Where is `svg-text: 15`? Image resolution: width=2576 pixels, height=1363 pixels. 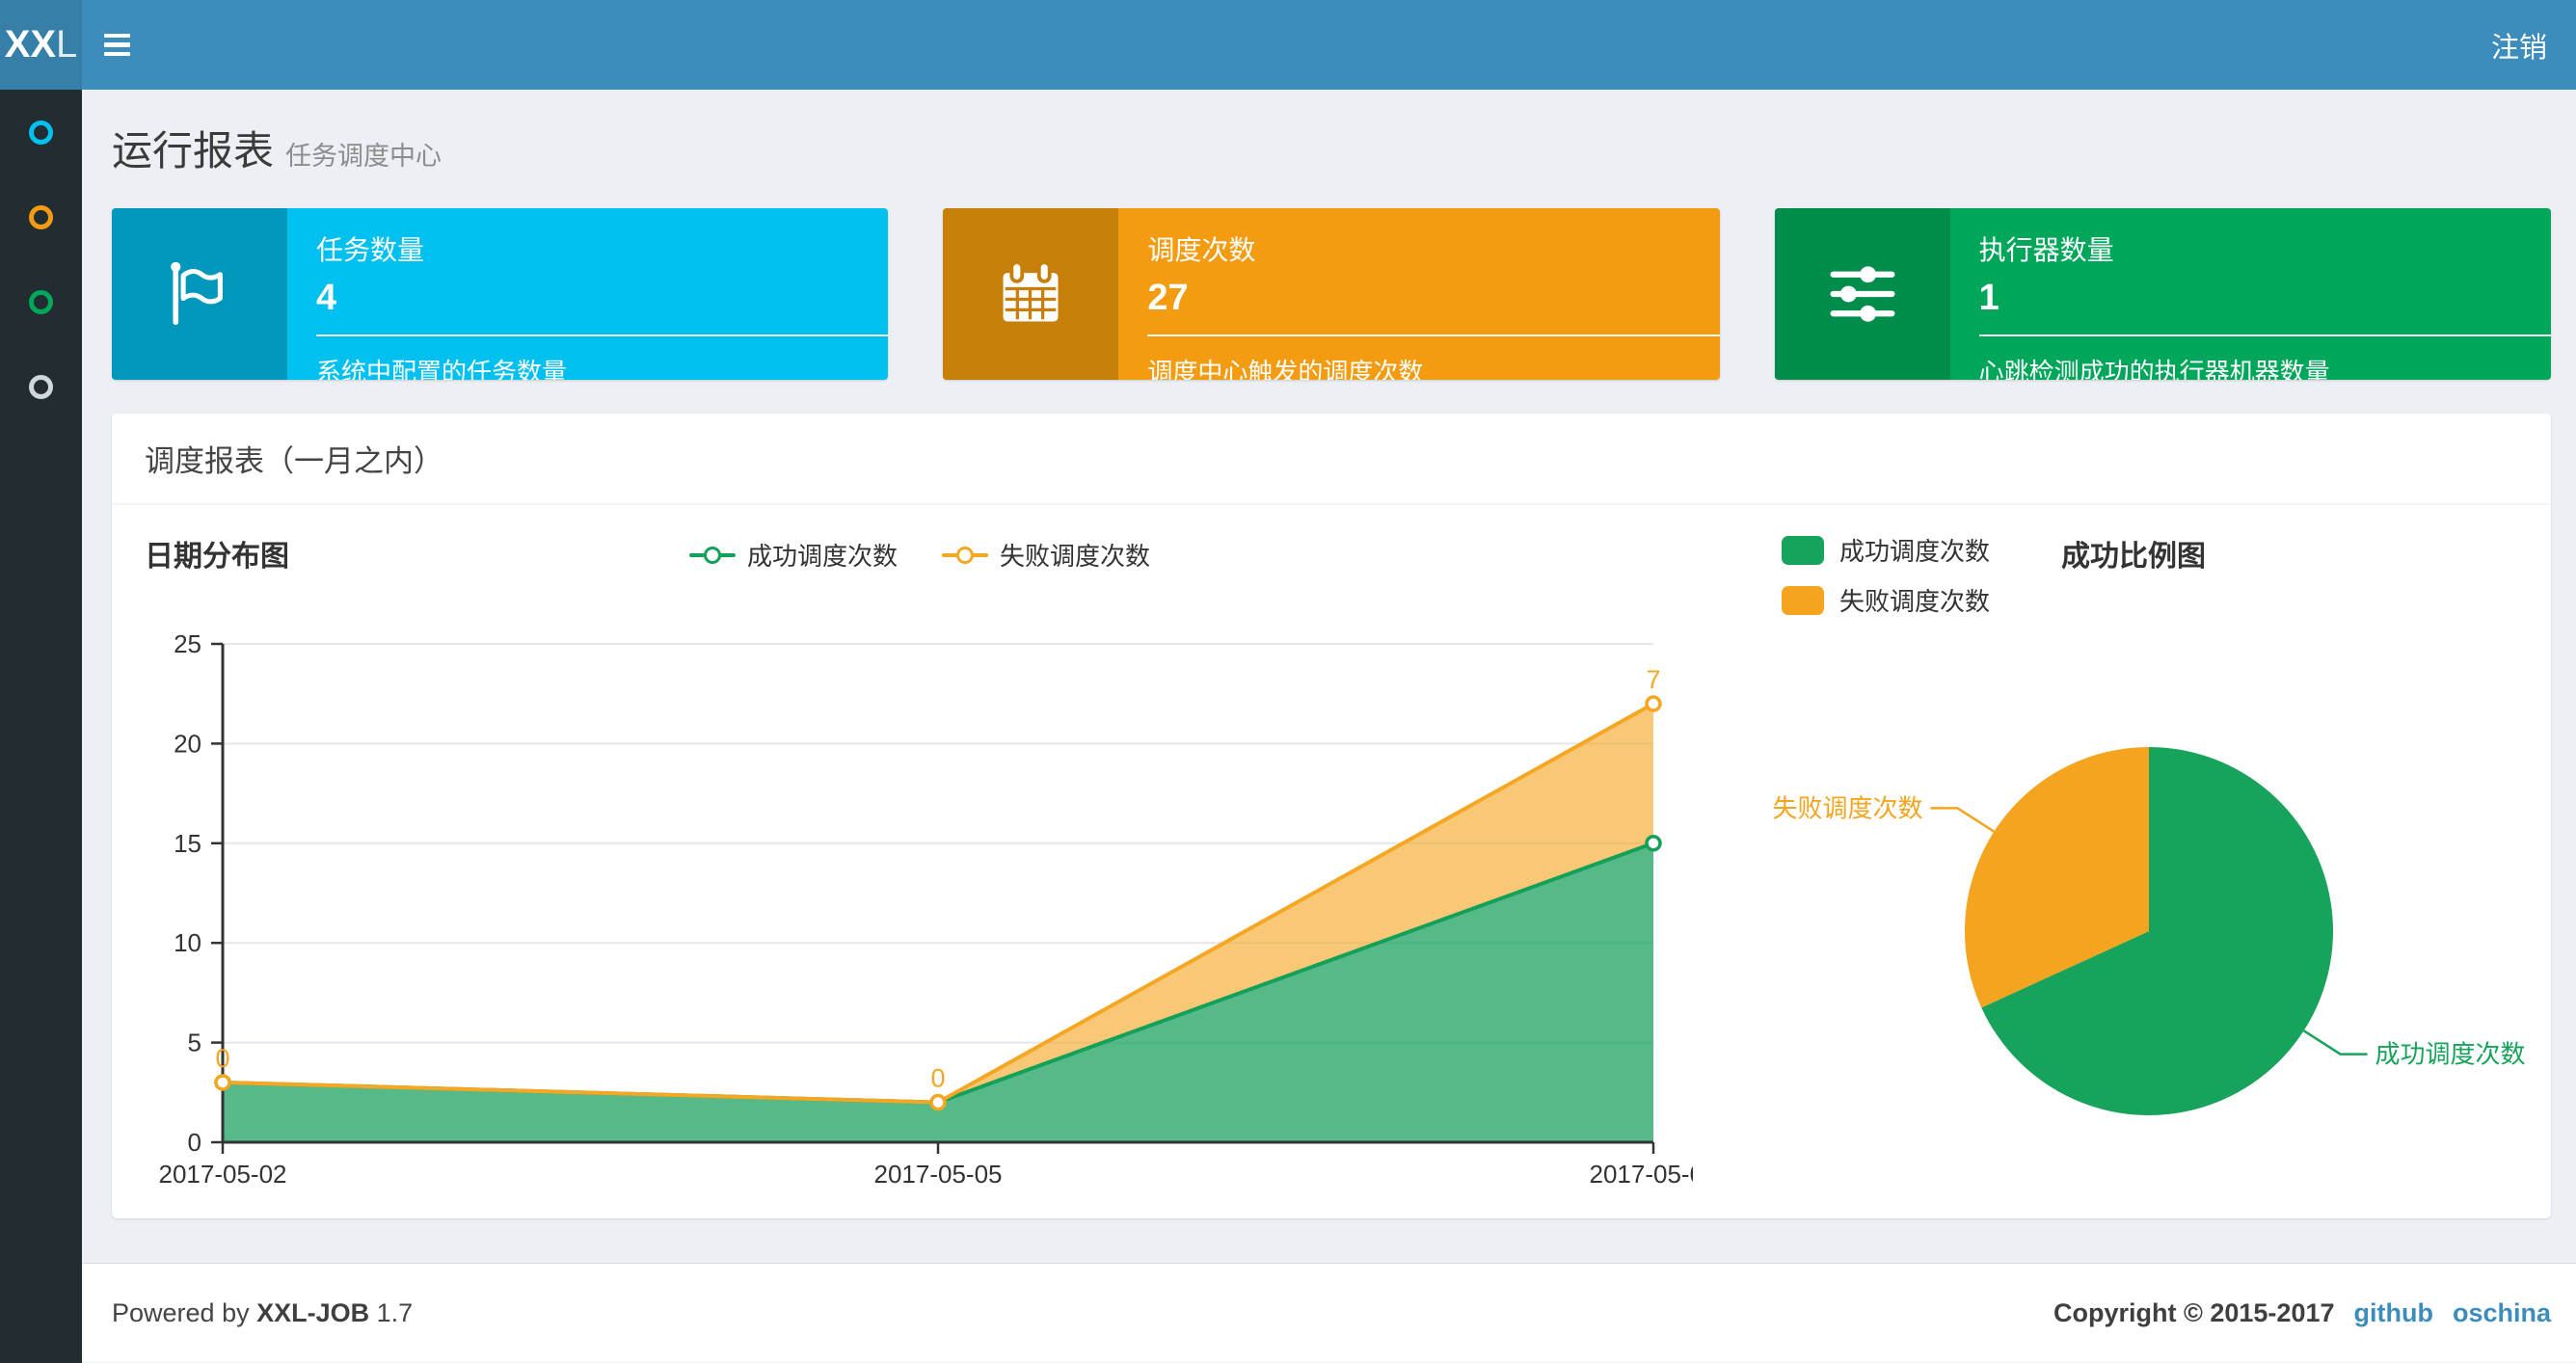
svg-text: 15 is located at coordinates (188, 843).